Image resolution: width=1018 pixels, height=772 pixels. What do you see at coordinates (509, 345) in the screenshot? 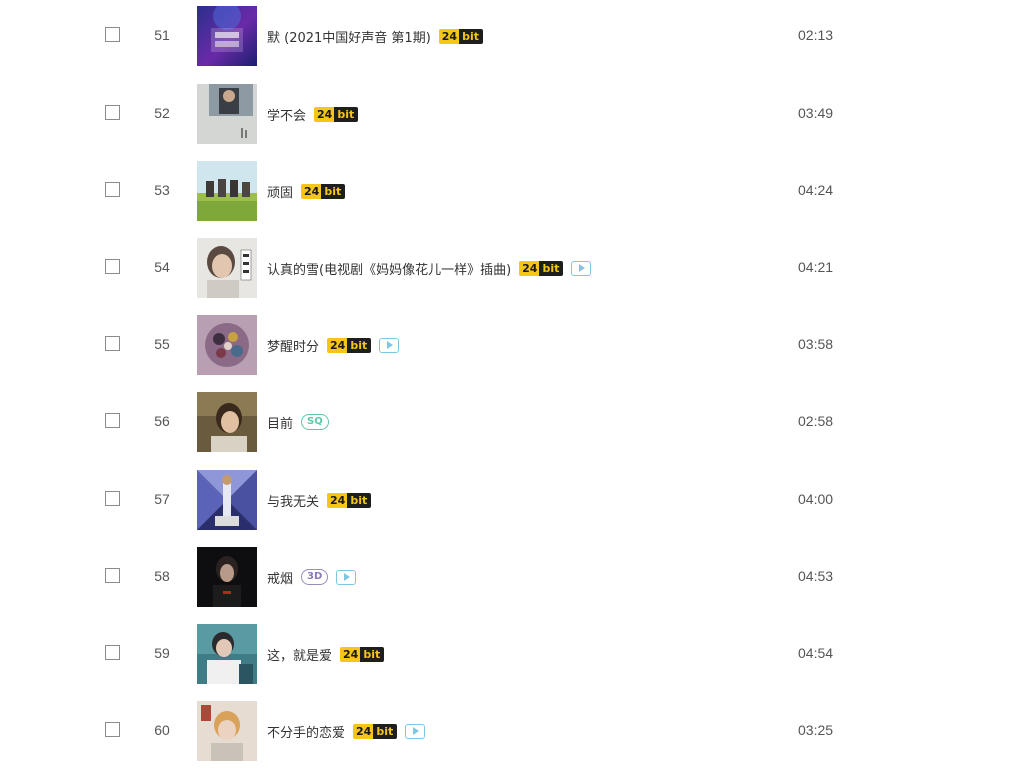
I see `song-row: 55 梦醒时分 24 bit 03:58` at bounding box center [509, 345].